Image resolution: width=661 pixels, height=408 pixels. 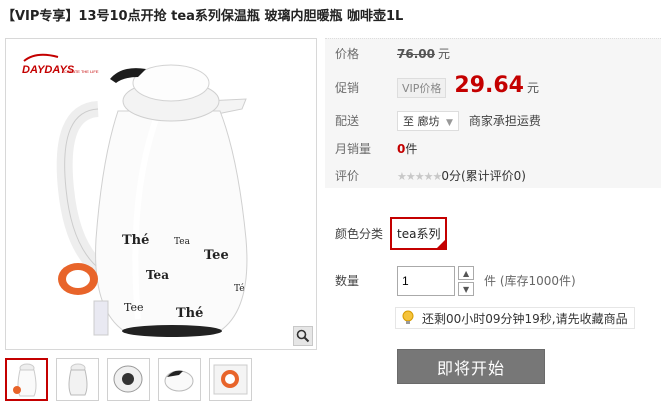 I want to click on rating-label: 评价, so click(x=347, y=176).